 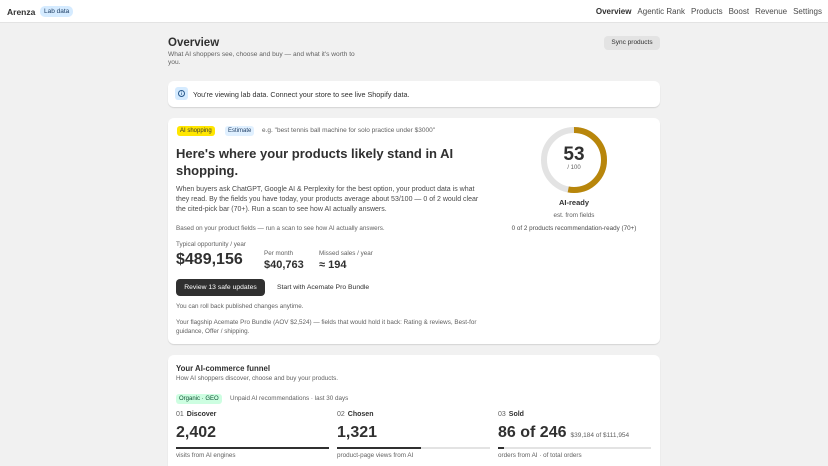 What do you see at coordinates (360, 414) in the screenshot?
I see `stage-name: Chosen` at bounding box center [360, 414].